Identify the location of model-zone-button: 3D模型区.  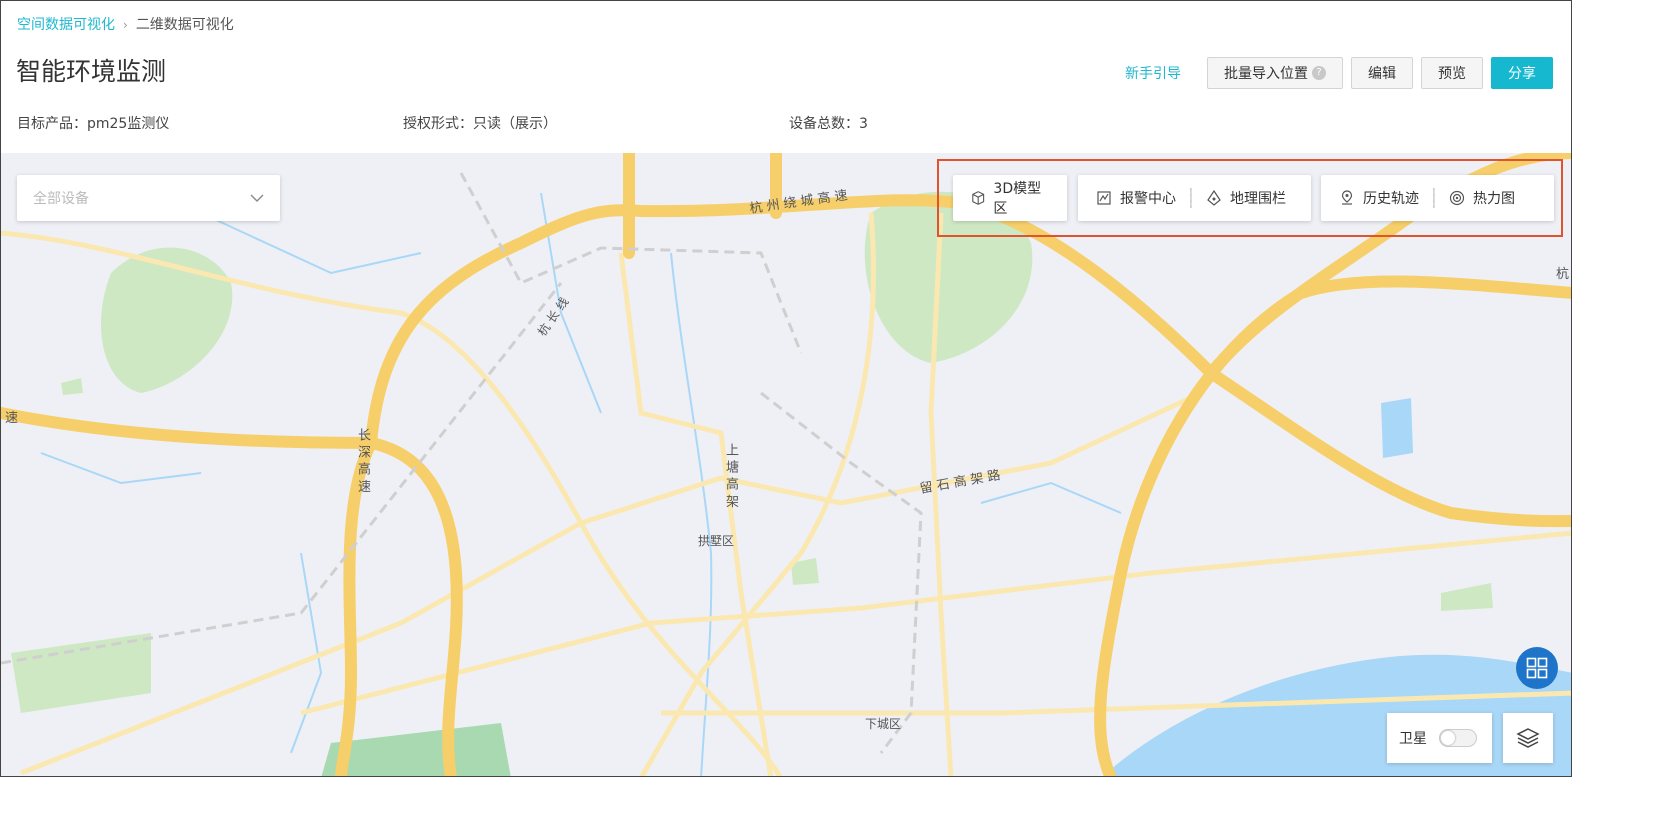
(1010, 198).